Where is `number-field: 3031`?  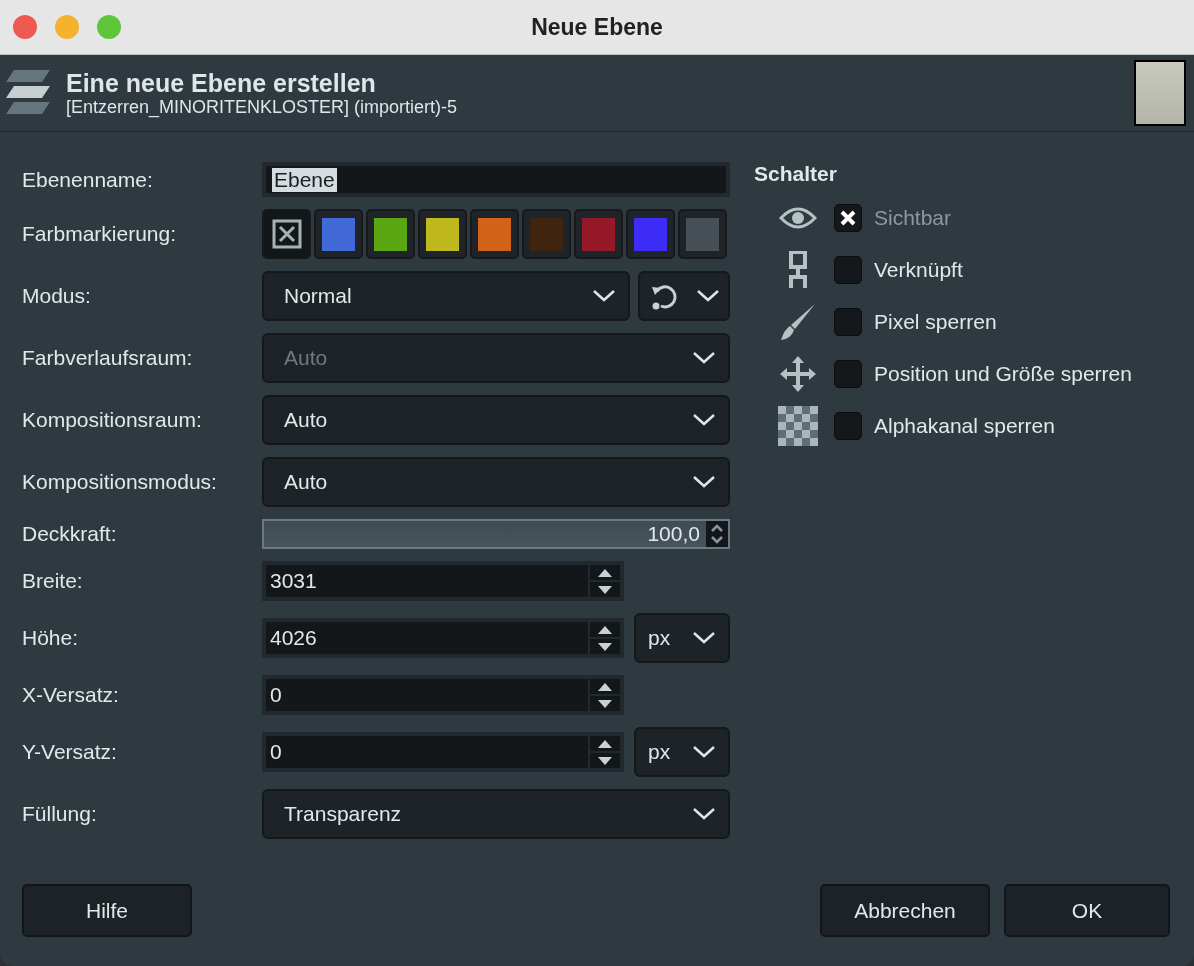
number-field: 3031 is located at coordinates (443, 581).